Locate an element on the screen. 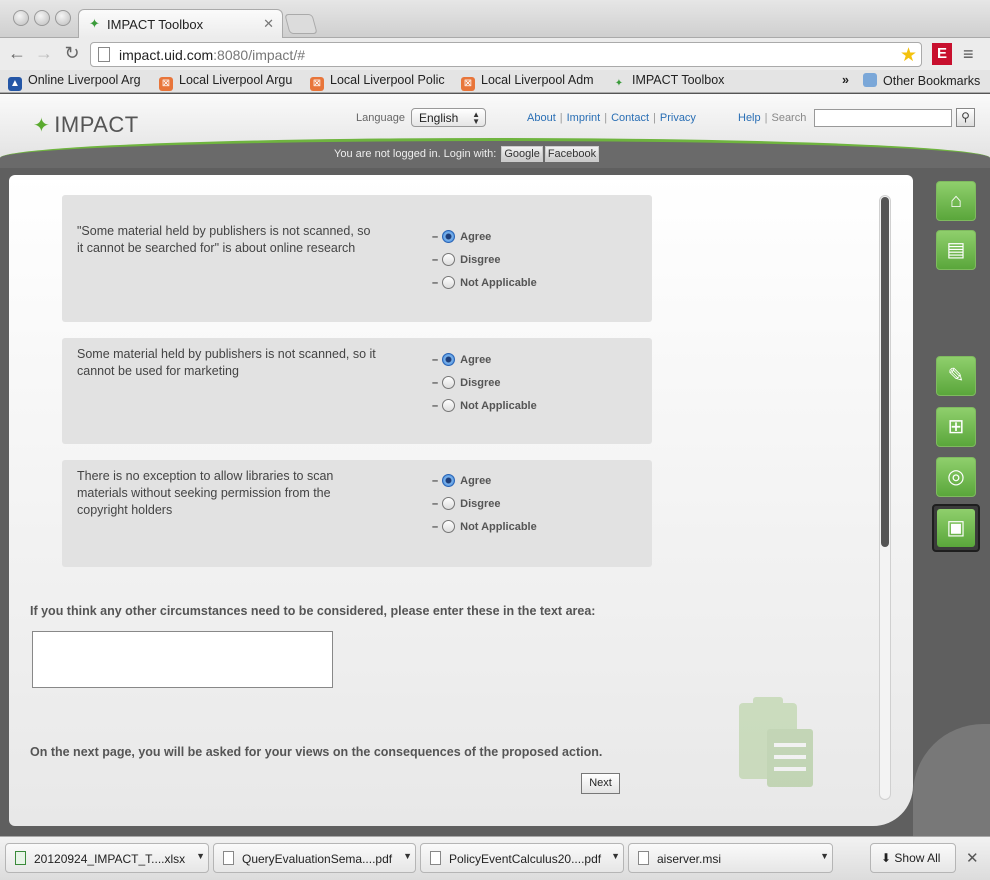 The image size is (990, 880). wrench-menu-icon: ≡ is located at coordinates (968, 54).